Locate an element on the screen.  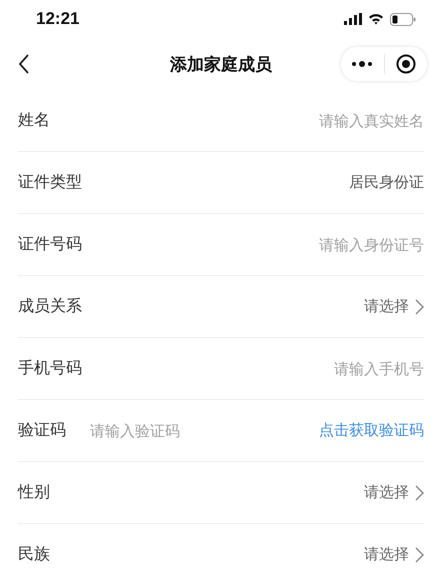
field-label: 验证码 is located at coordinates (42, 430).